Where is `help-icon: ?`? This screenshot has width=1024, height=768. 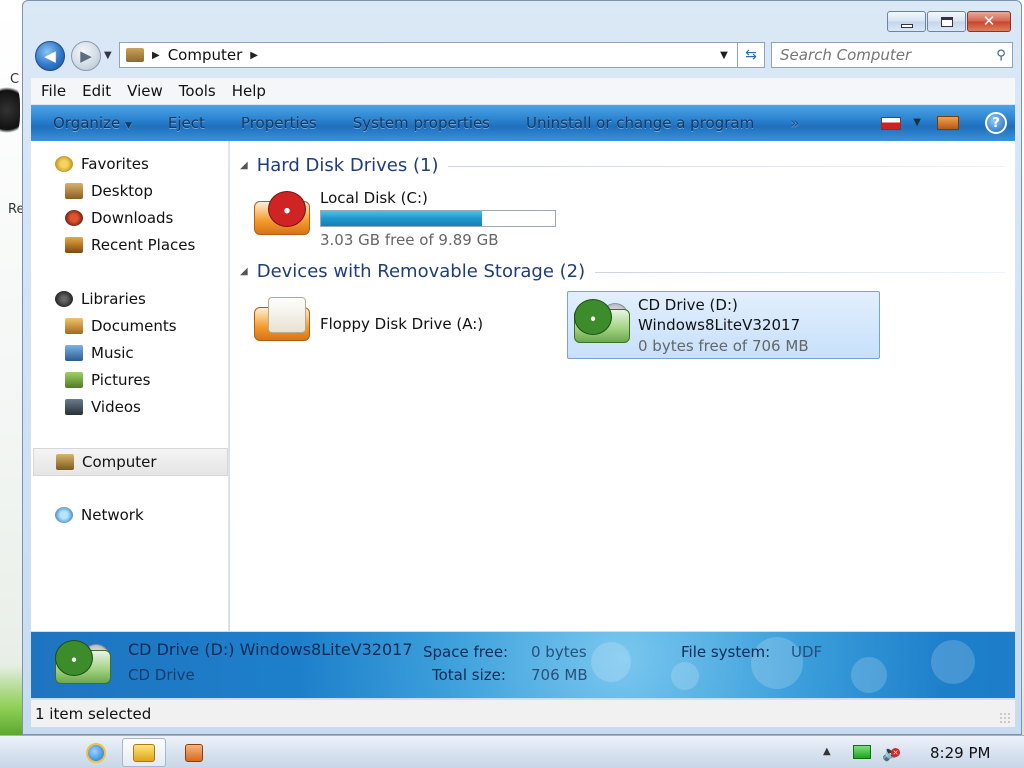
help-icon: ? is located at coordinates (996, 123).